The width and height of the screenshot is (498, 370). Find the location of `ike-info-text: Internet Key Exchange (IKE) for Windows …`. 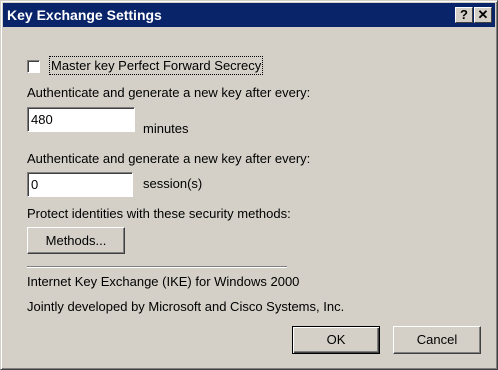

ike-info-text: Internet Key Exchange (IKE) for Windows … is located at coordinates (163, 281).